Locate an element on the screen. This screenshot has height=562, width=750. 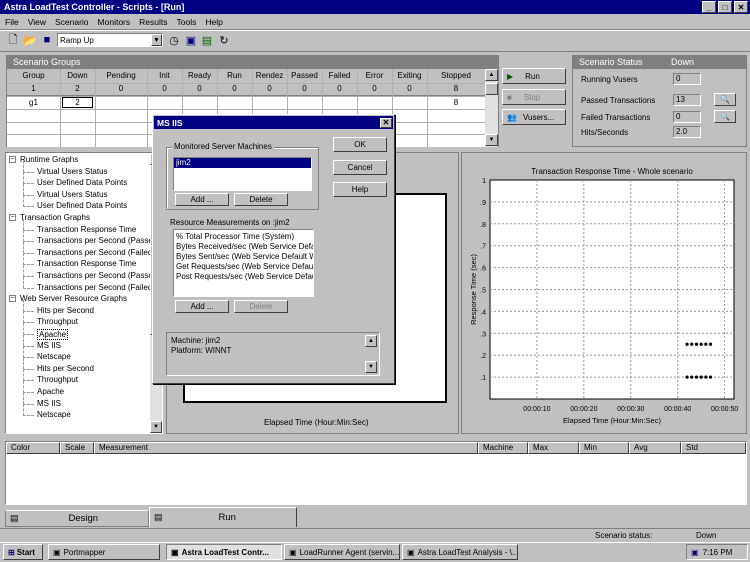
dialog-help-button: Help is located at coordinates (360, 189).